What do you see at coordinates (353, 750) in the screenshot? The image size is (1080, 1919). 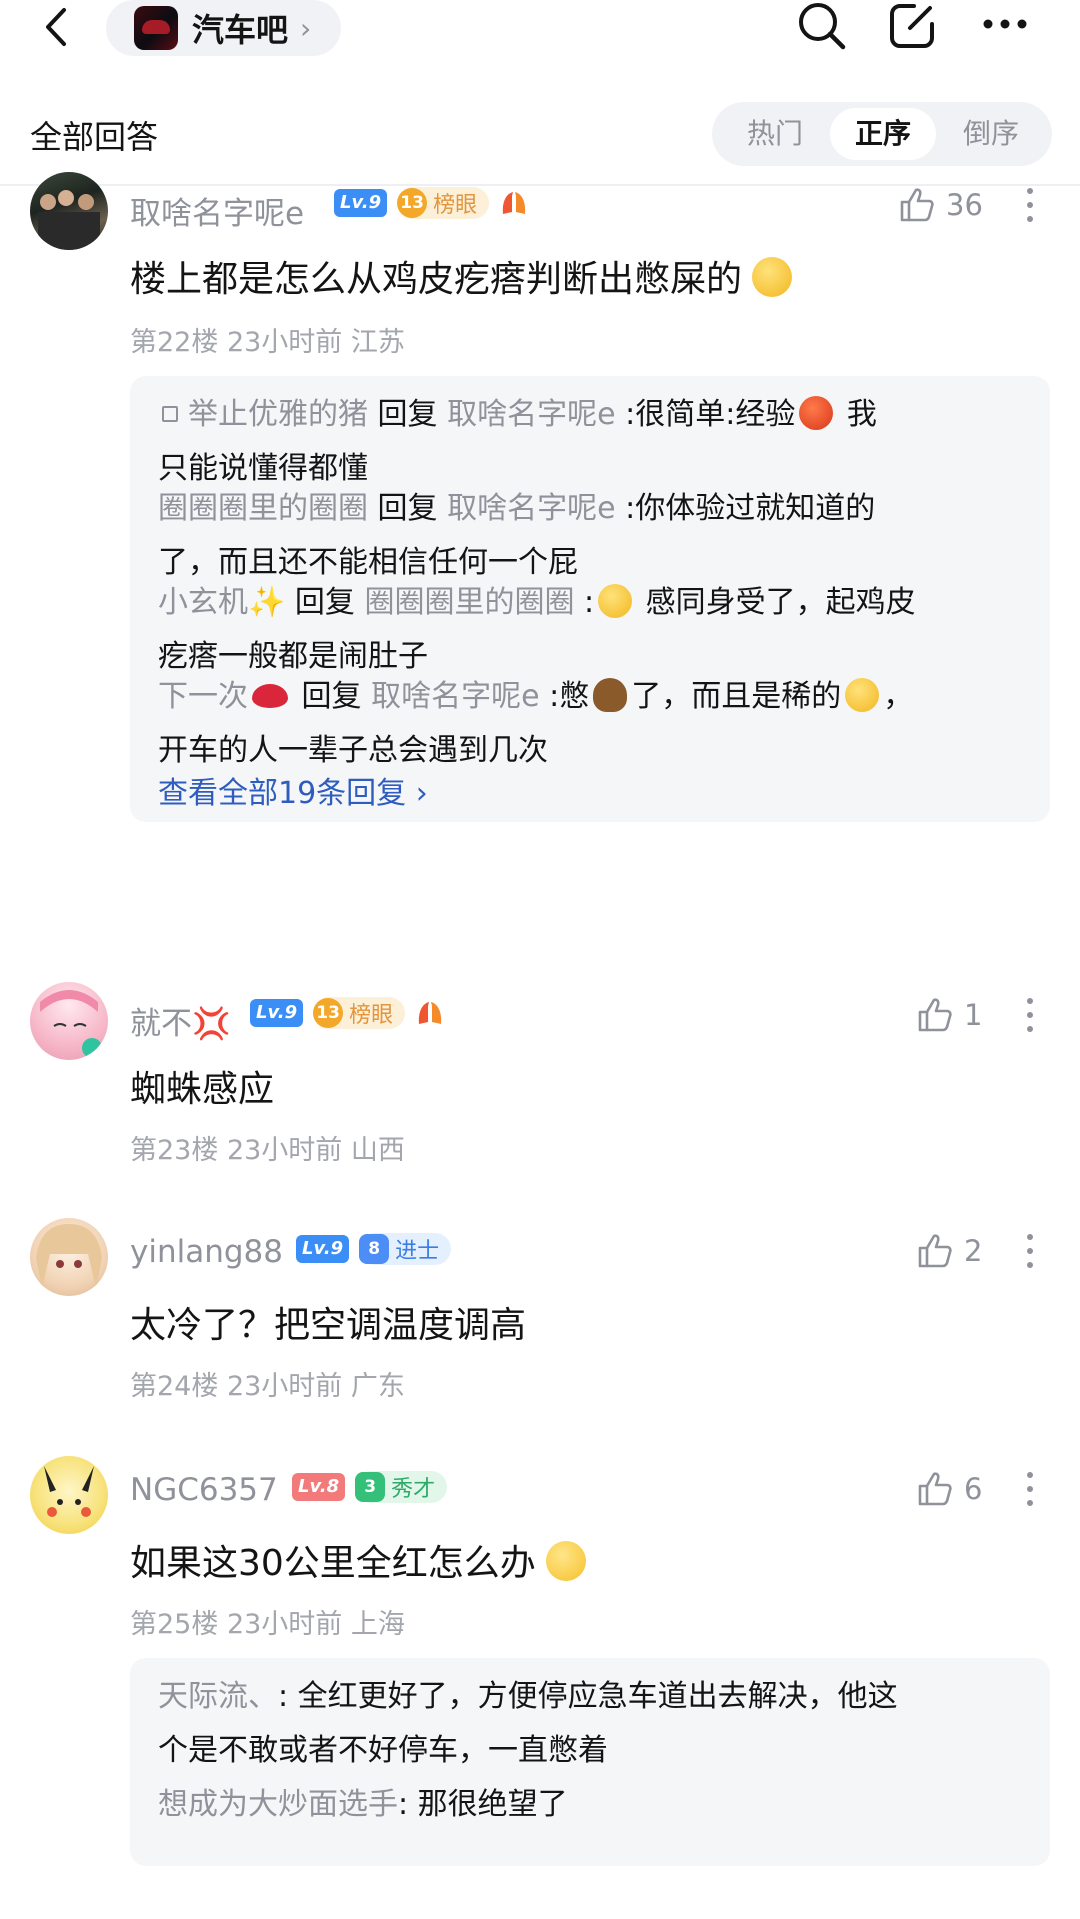 I see `reply-text-line2: 开车的人一辈子总会遇到几次` at bounding box center [353, 750].